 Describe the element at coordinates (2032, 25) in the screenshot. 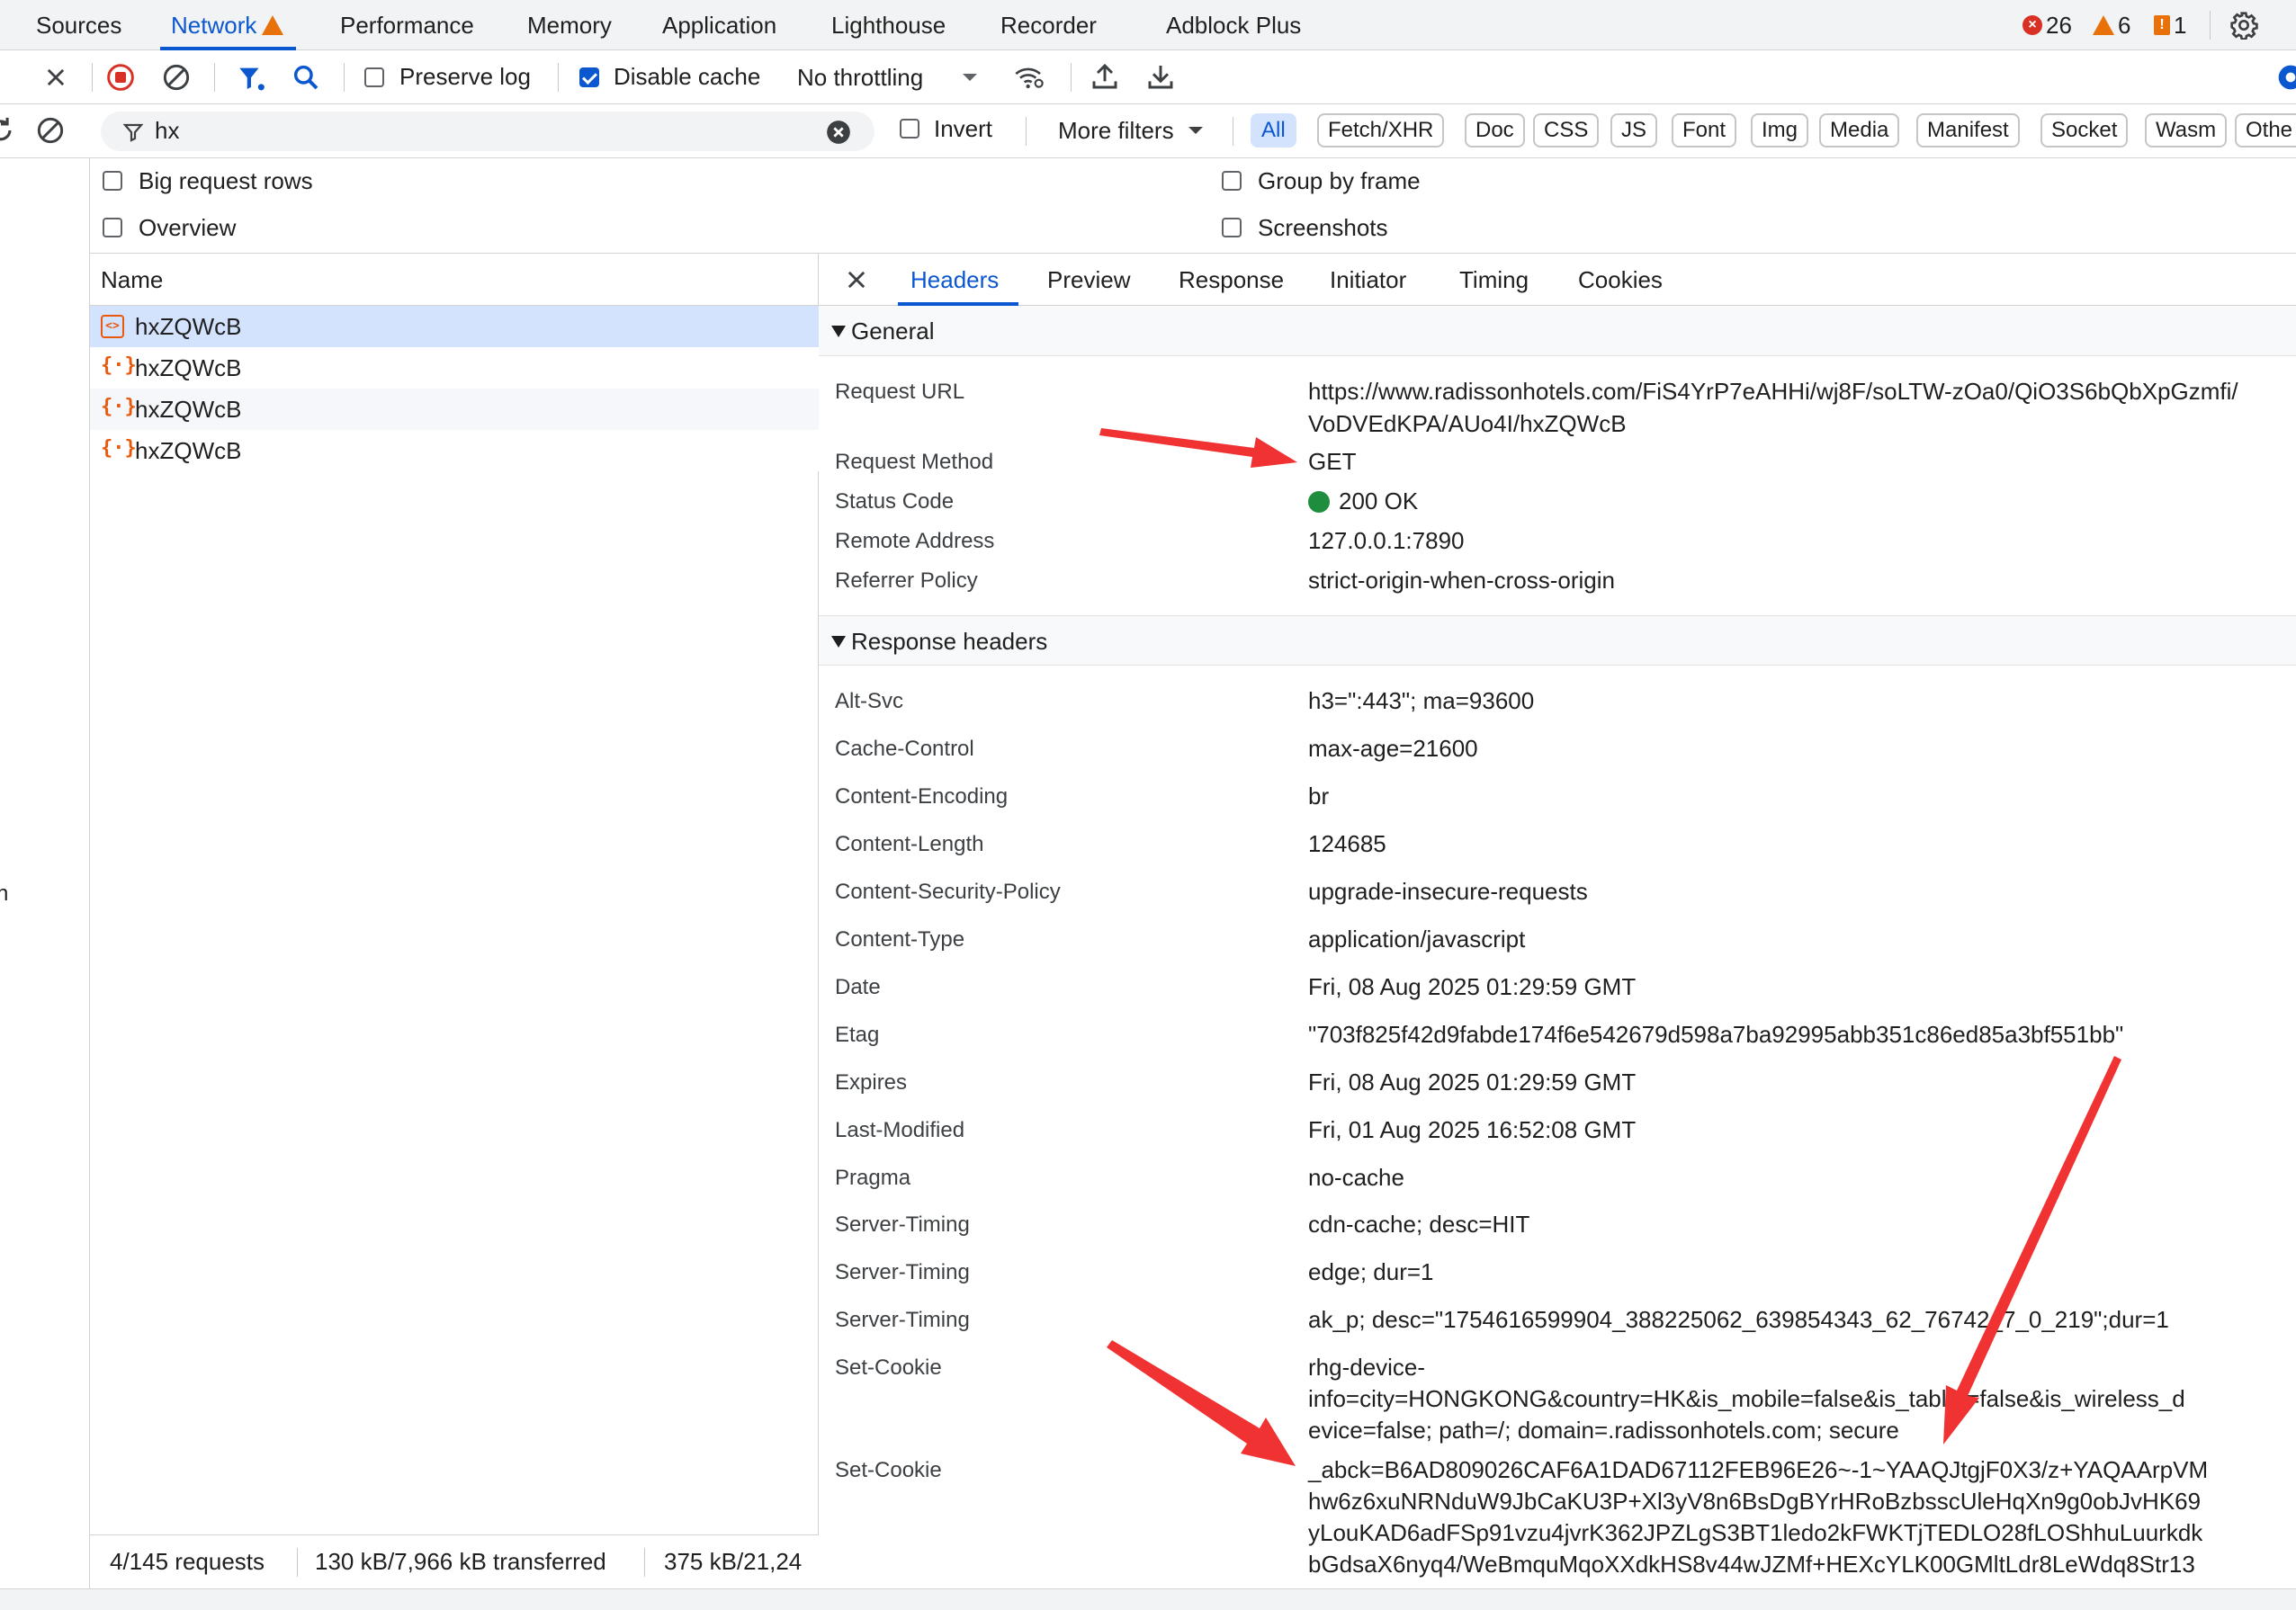

I see `error-icon: ×` at that location.